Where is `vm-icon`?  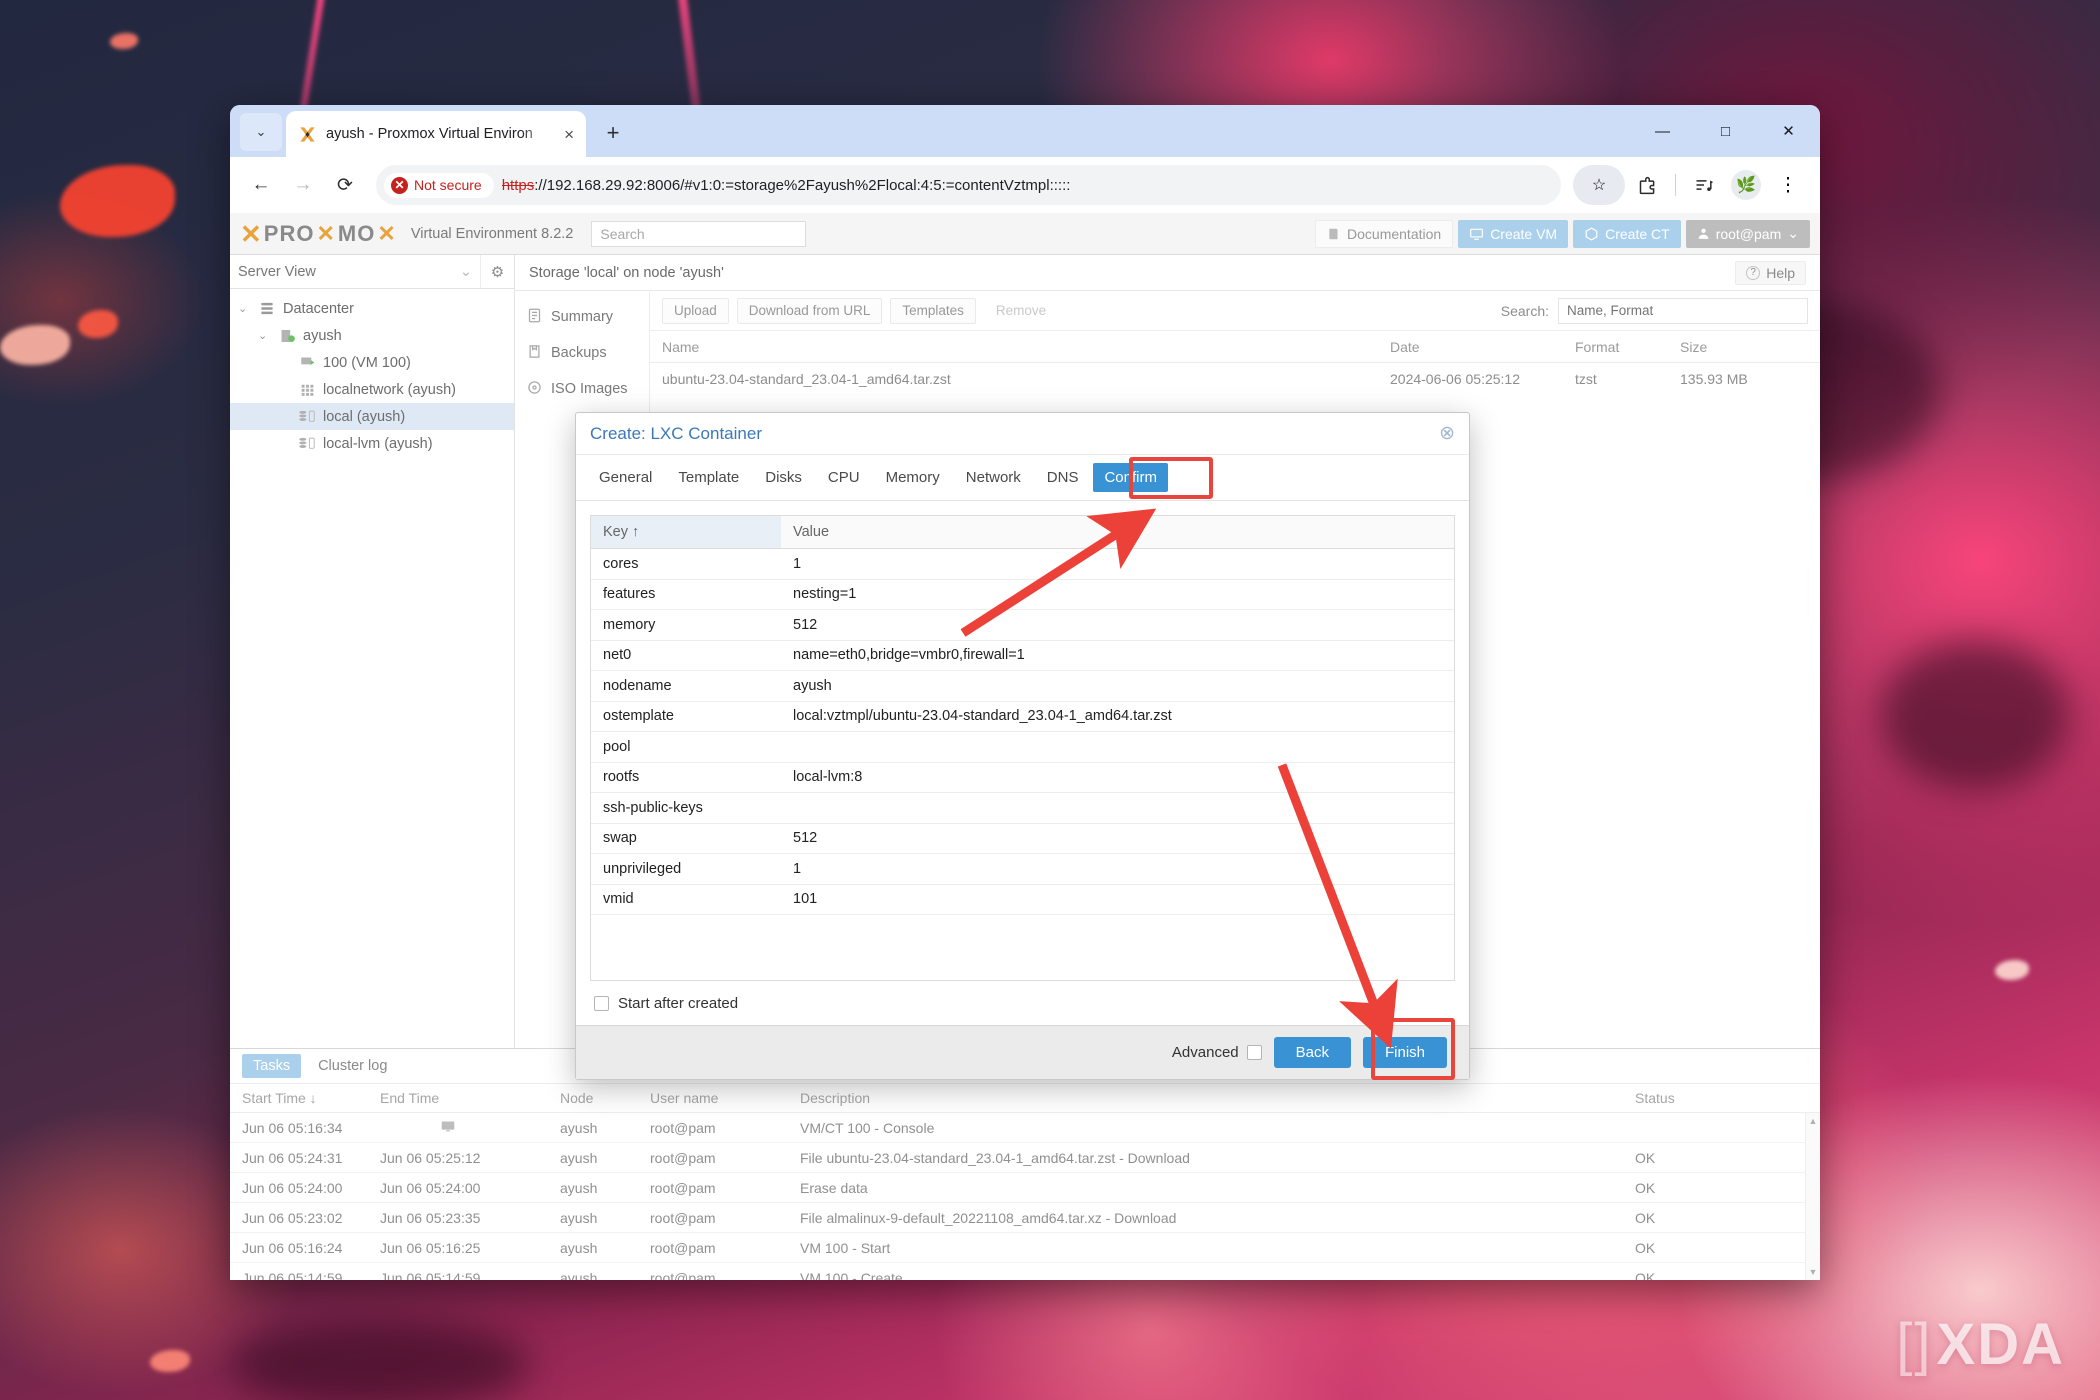 vm-icon is located at coordinates (307, 363).